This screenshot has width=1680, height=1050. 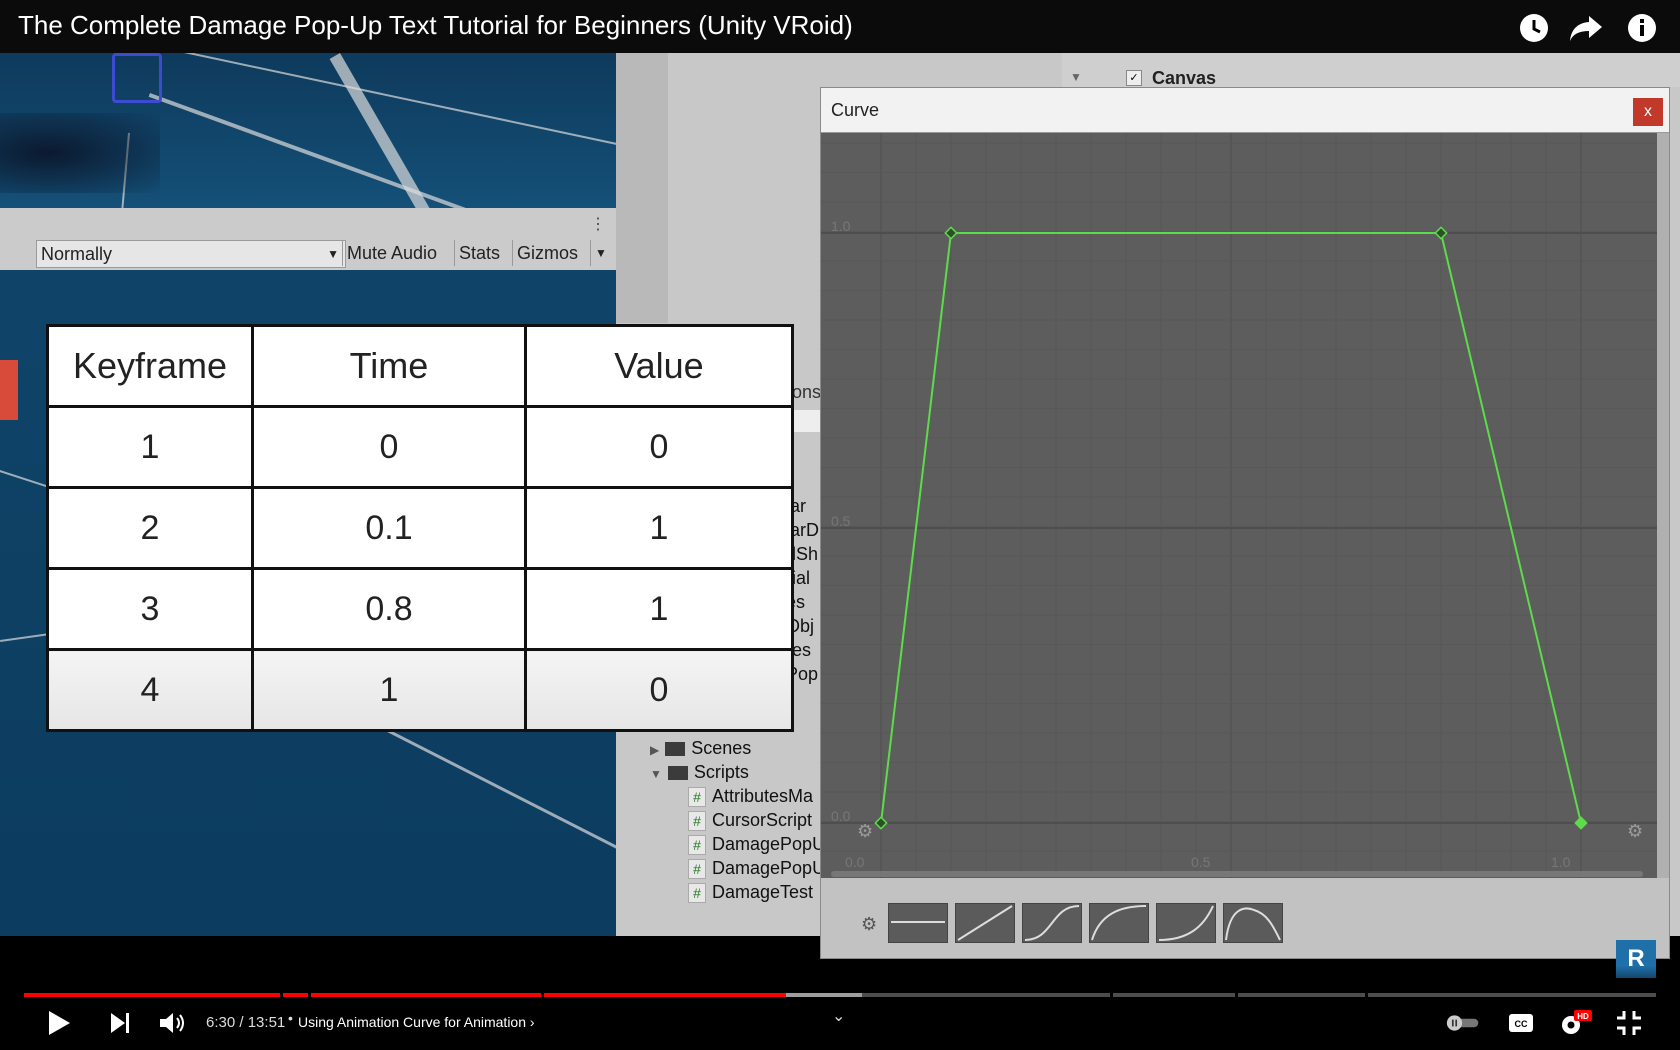 I want to click on x-tick-label: 1.0, so click(x=1561, y=862).